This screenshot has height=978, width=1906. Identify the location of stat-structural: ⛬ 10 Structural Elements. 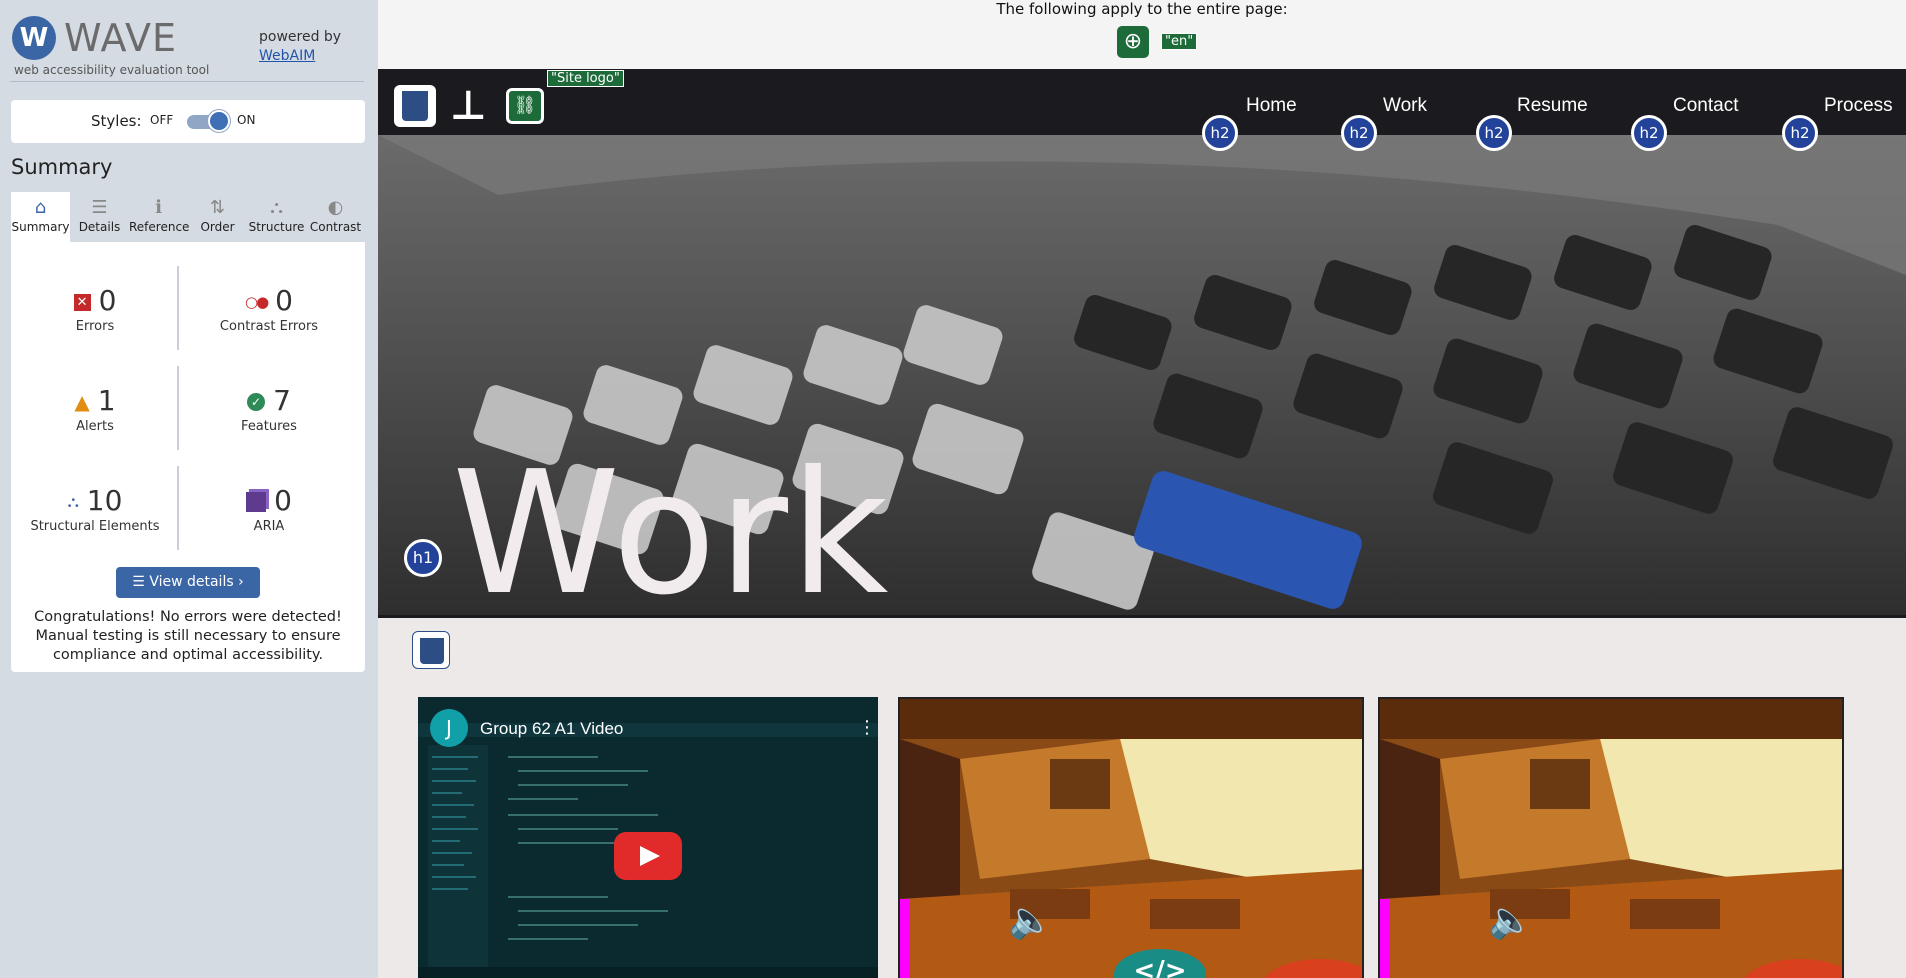
(95, 509).